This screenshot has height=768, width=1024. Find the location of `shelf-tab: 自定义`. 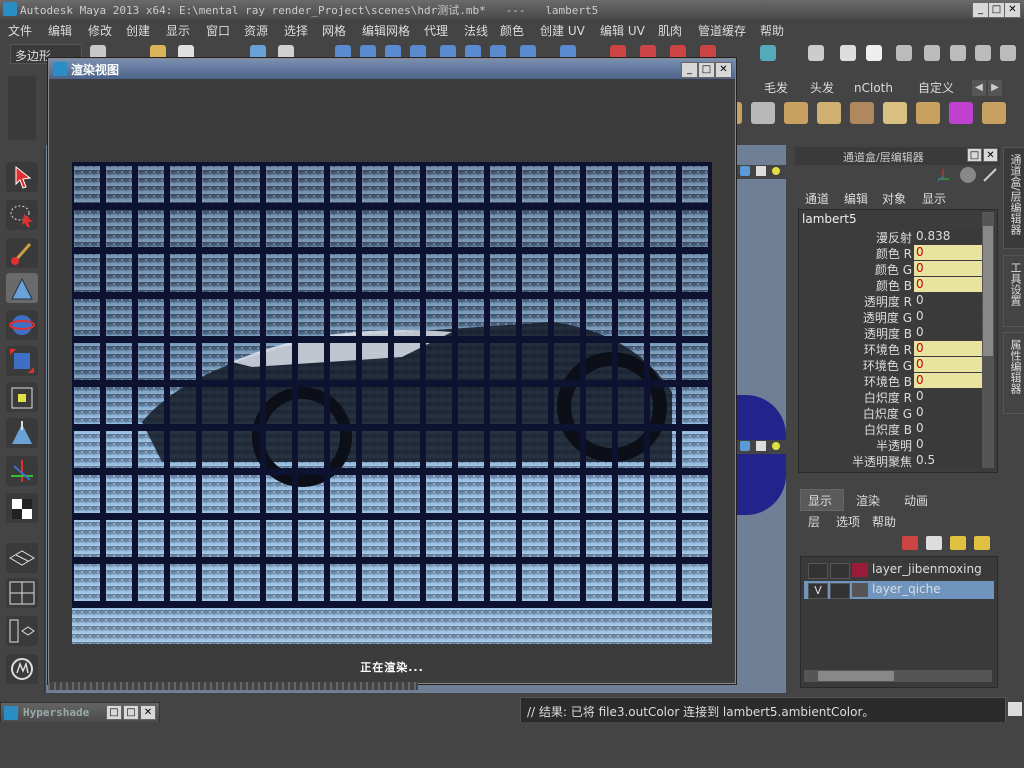

shelf-tab: 自定义 is located at coordinates (936, 88).